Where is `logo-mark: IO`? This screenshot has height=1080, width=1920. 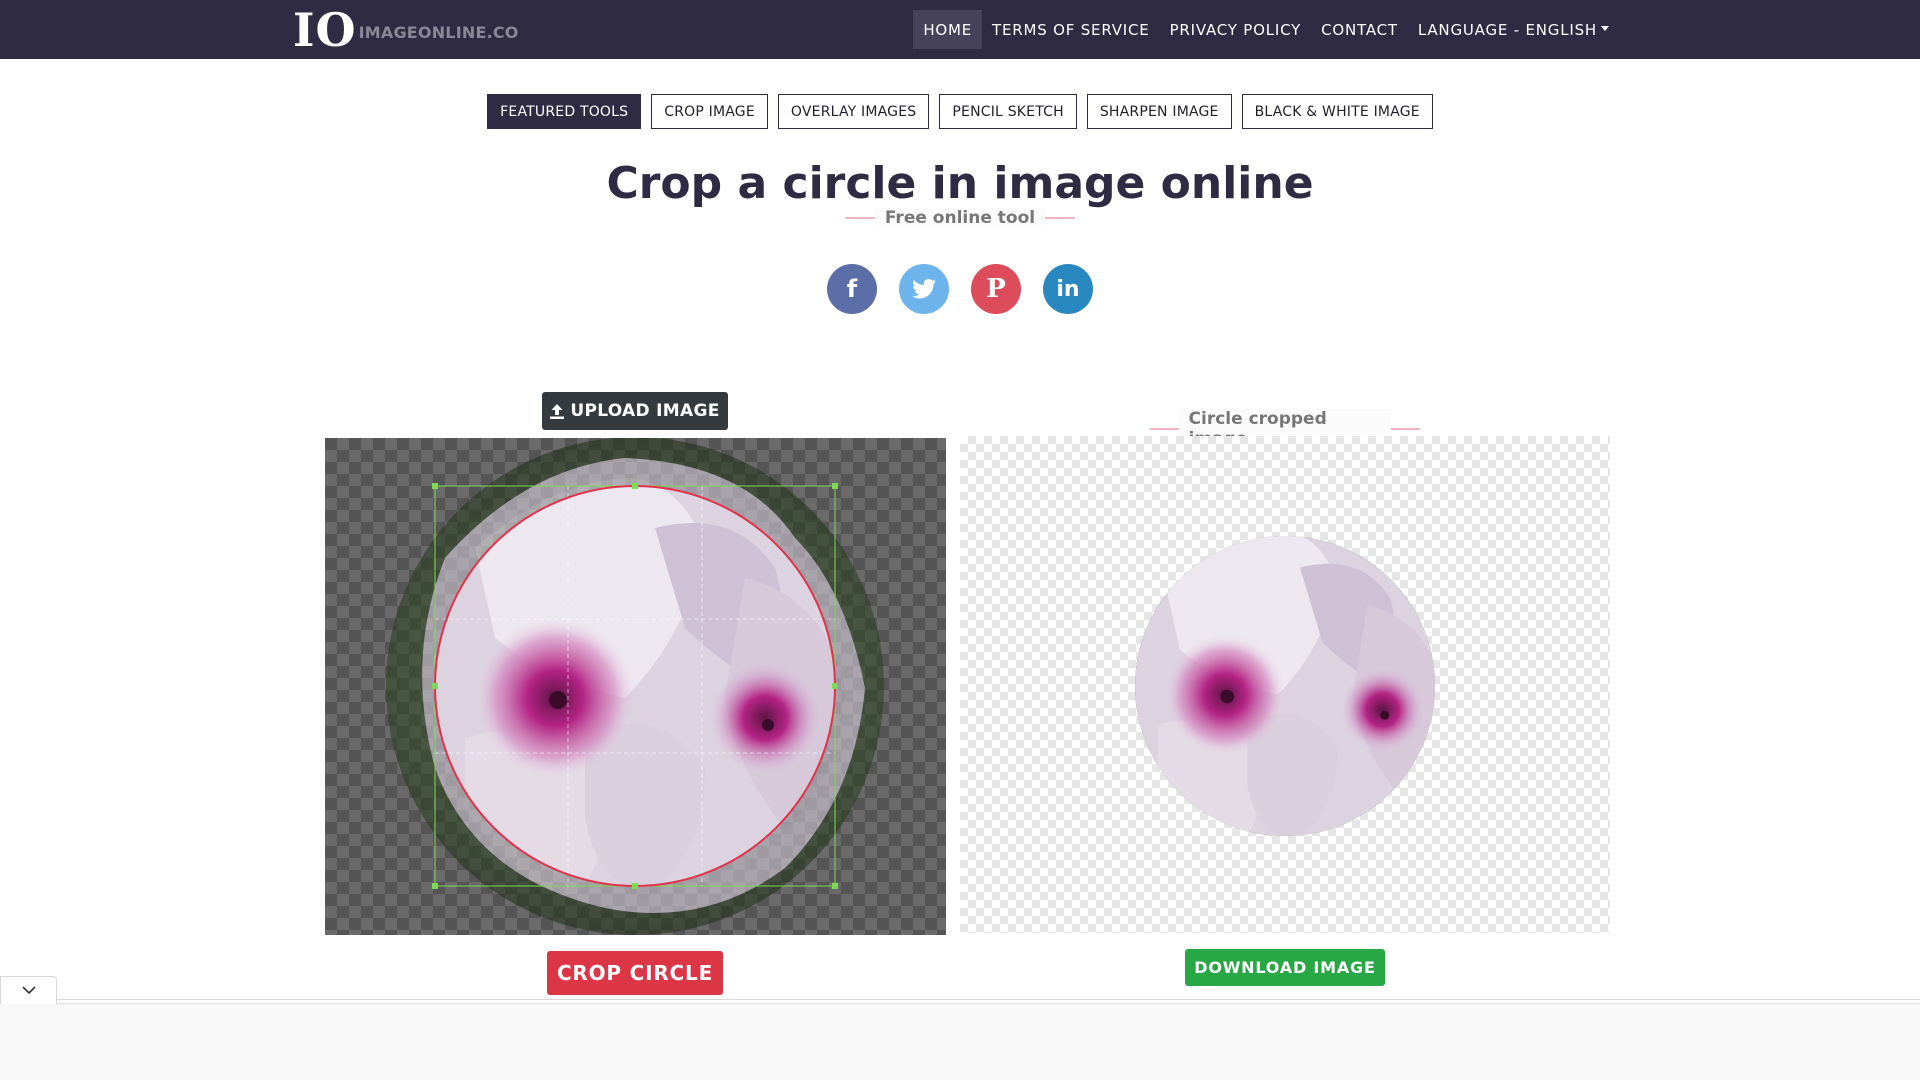 logo-mark: IO is located at coordinates (325, 30).